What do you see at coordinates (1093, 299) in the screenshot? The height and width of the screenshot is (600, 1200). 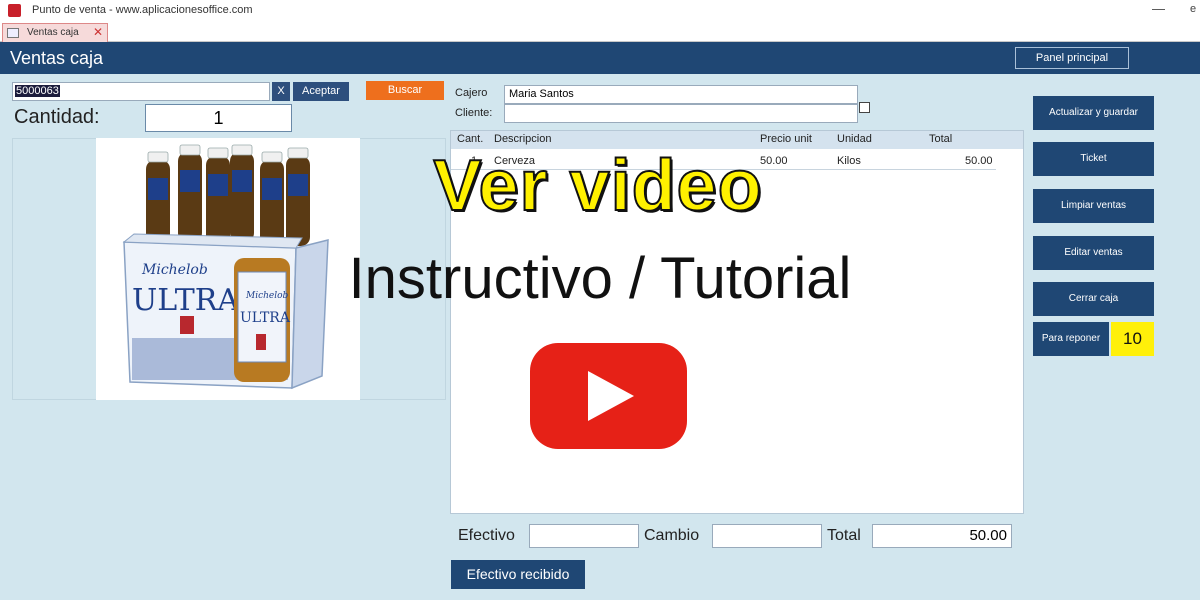 I see `close-register-button: Cerrar caja` at bounding box center [1093, 299].